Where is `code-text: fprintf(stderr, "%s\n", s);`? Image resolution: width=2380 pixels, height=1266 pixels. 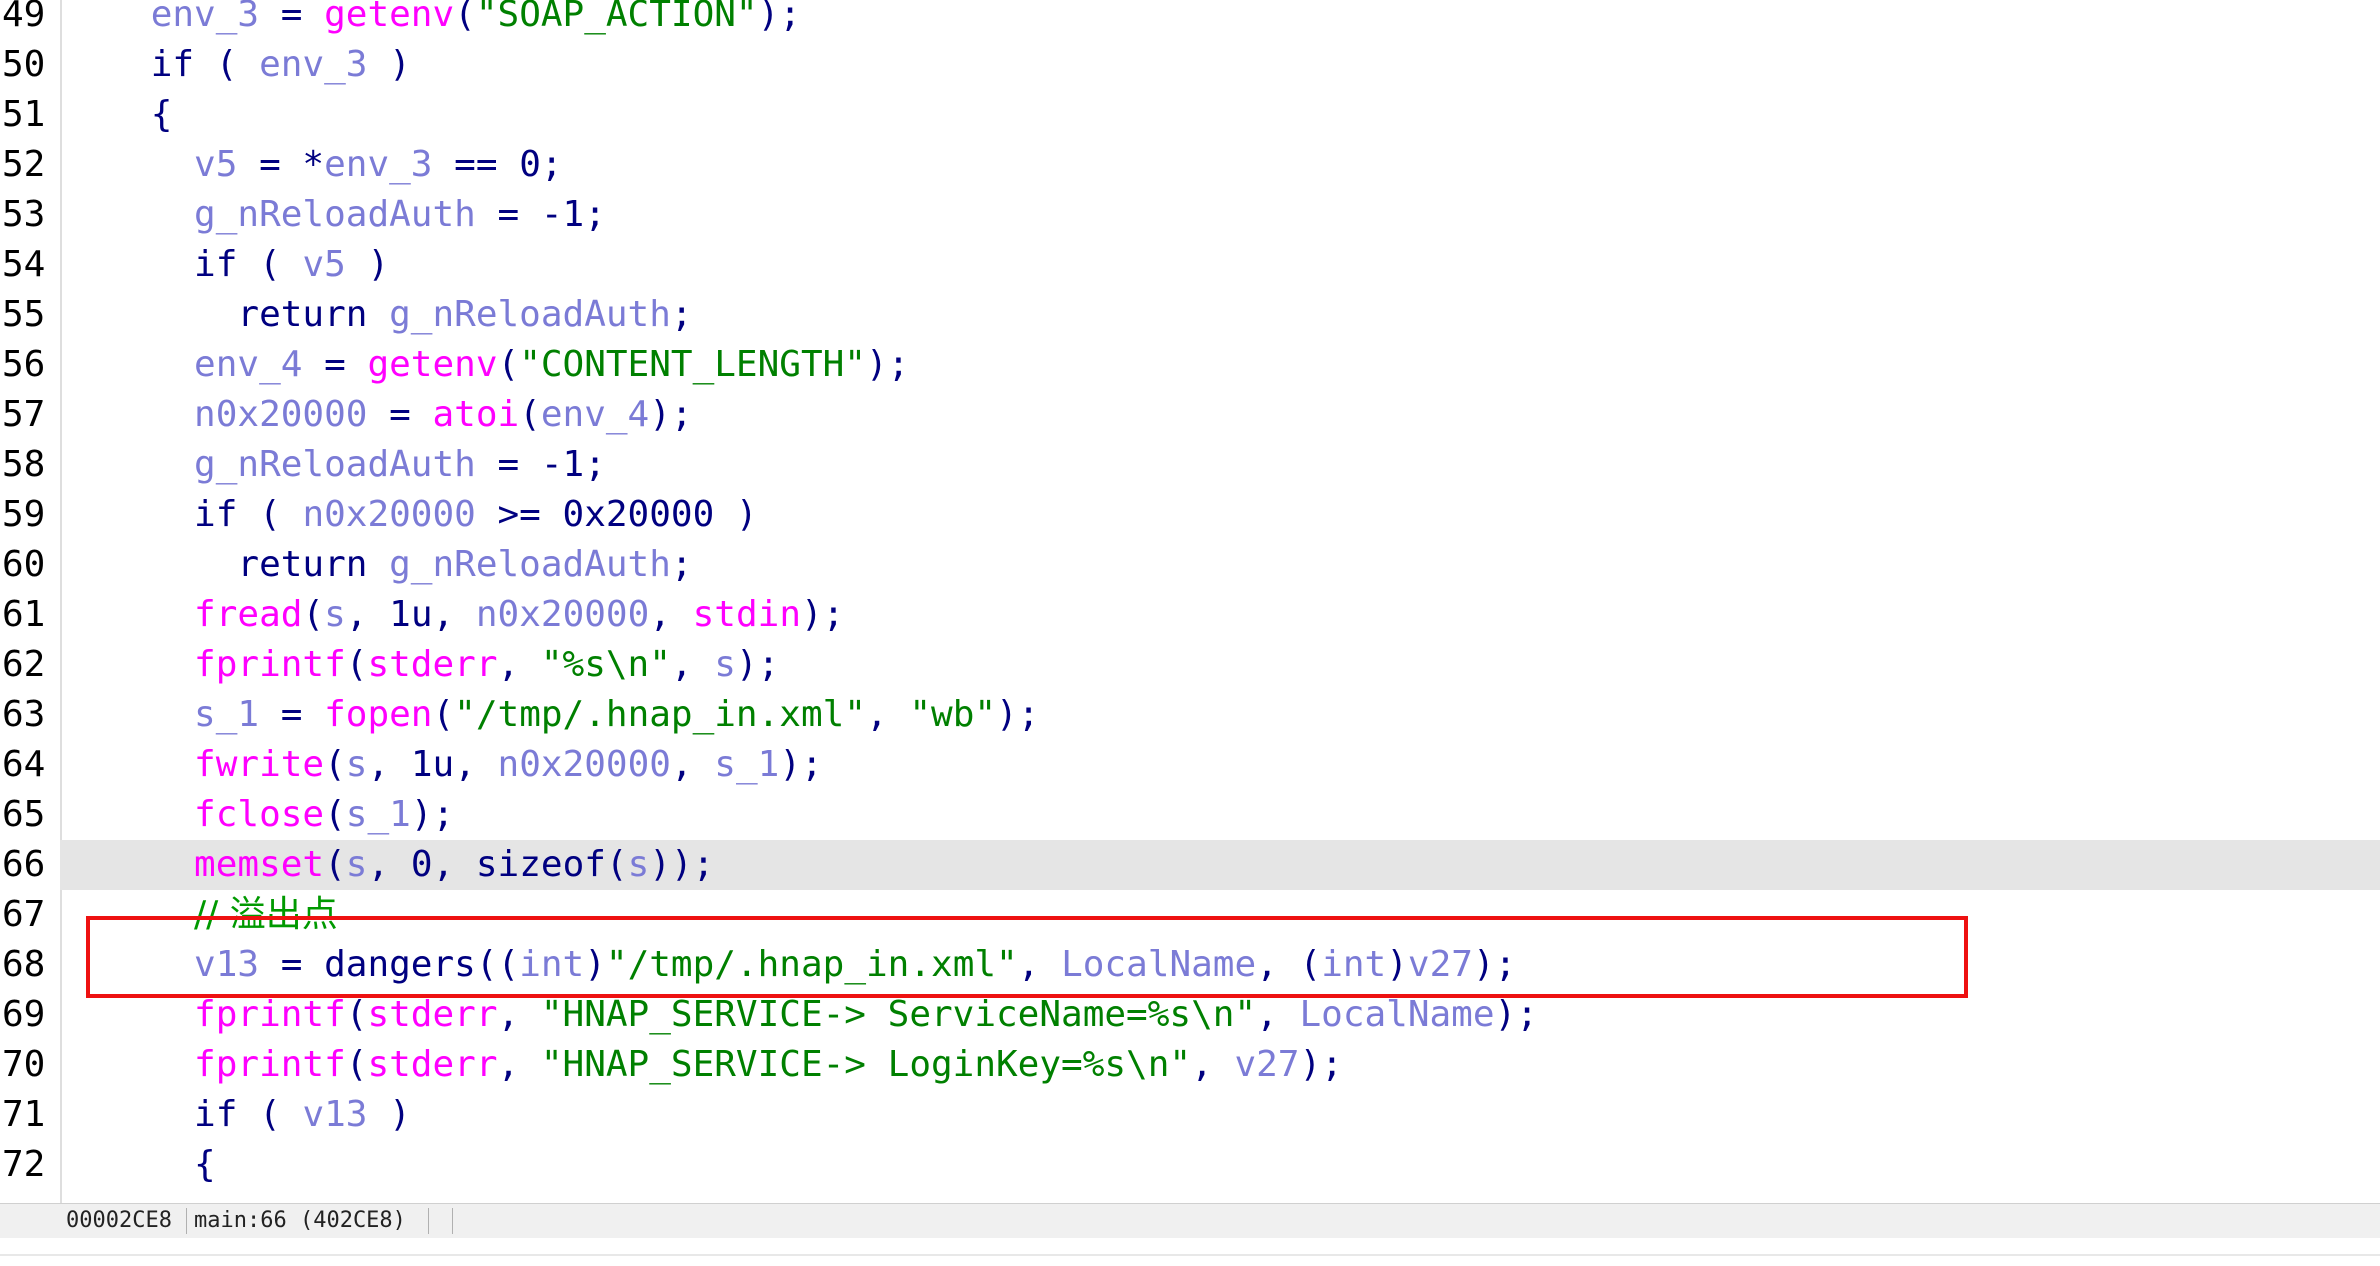
code-text: fprintf(stderr, "%s\n", s); is located at coordinates (421, 665).